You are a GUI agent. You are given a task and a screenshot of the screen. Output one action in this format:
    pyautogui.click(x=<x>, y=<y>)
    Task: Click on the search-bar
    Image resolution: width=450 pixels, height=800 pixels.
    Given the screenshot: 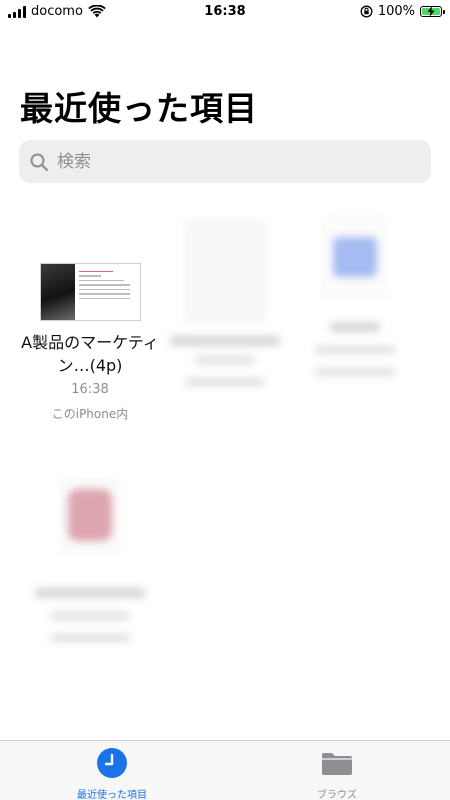 What is the action you would take?
    pyautogui.click(x=225, y=161)
    